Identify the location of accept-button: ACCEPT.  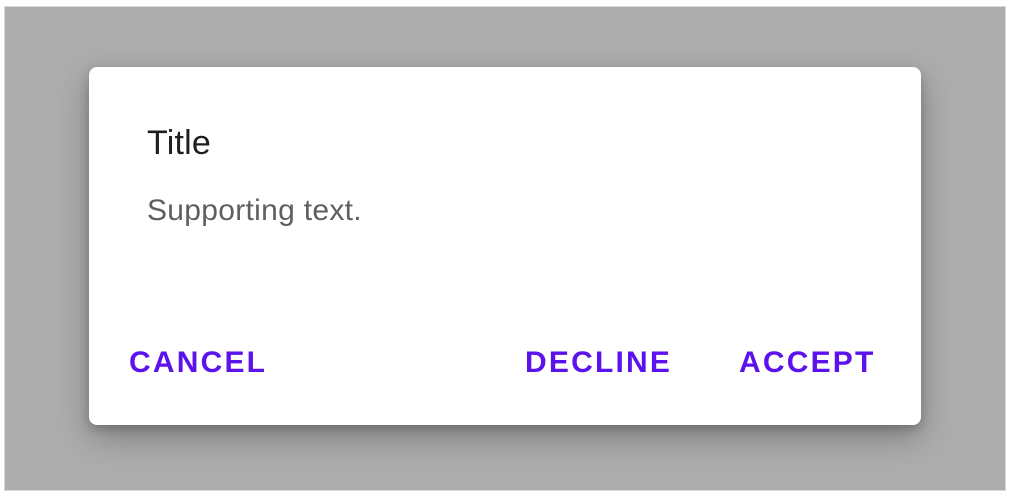
(807, 363).